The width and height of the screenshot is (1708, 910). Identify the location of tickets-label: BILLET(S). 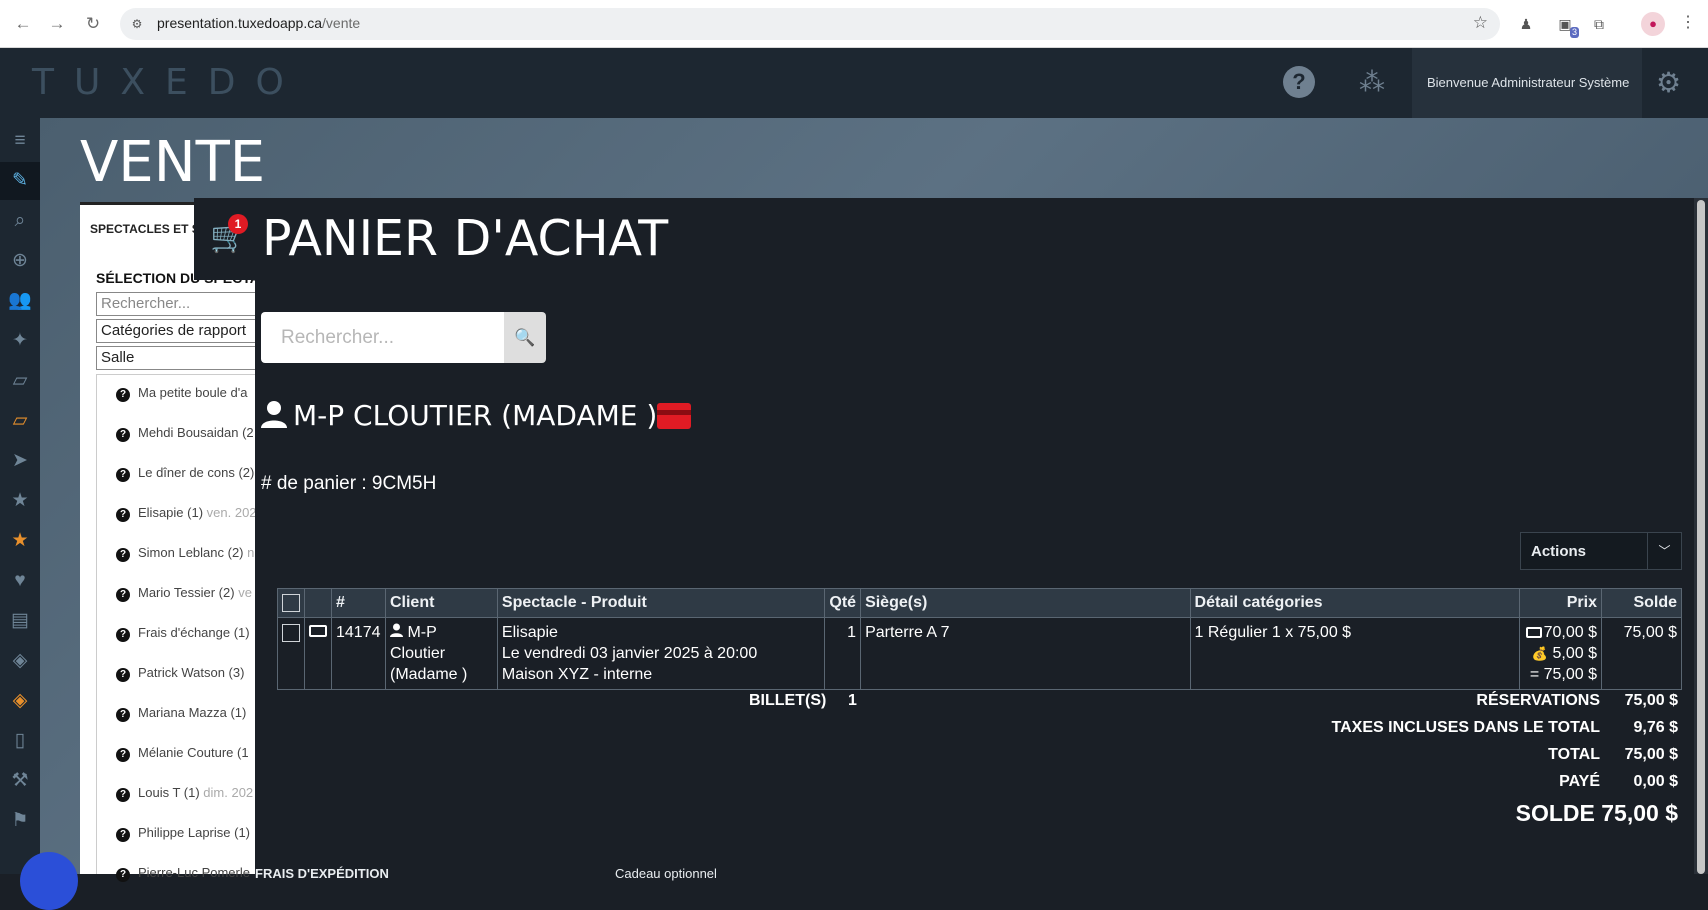
(788, 700).